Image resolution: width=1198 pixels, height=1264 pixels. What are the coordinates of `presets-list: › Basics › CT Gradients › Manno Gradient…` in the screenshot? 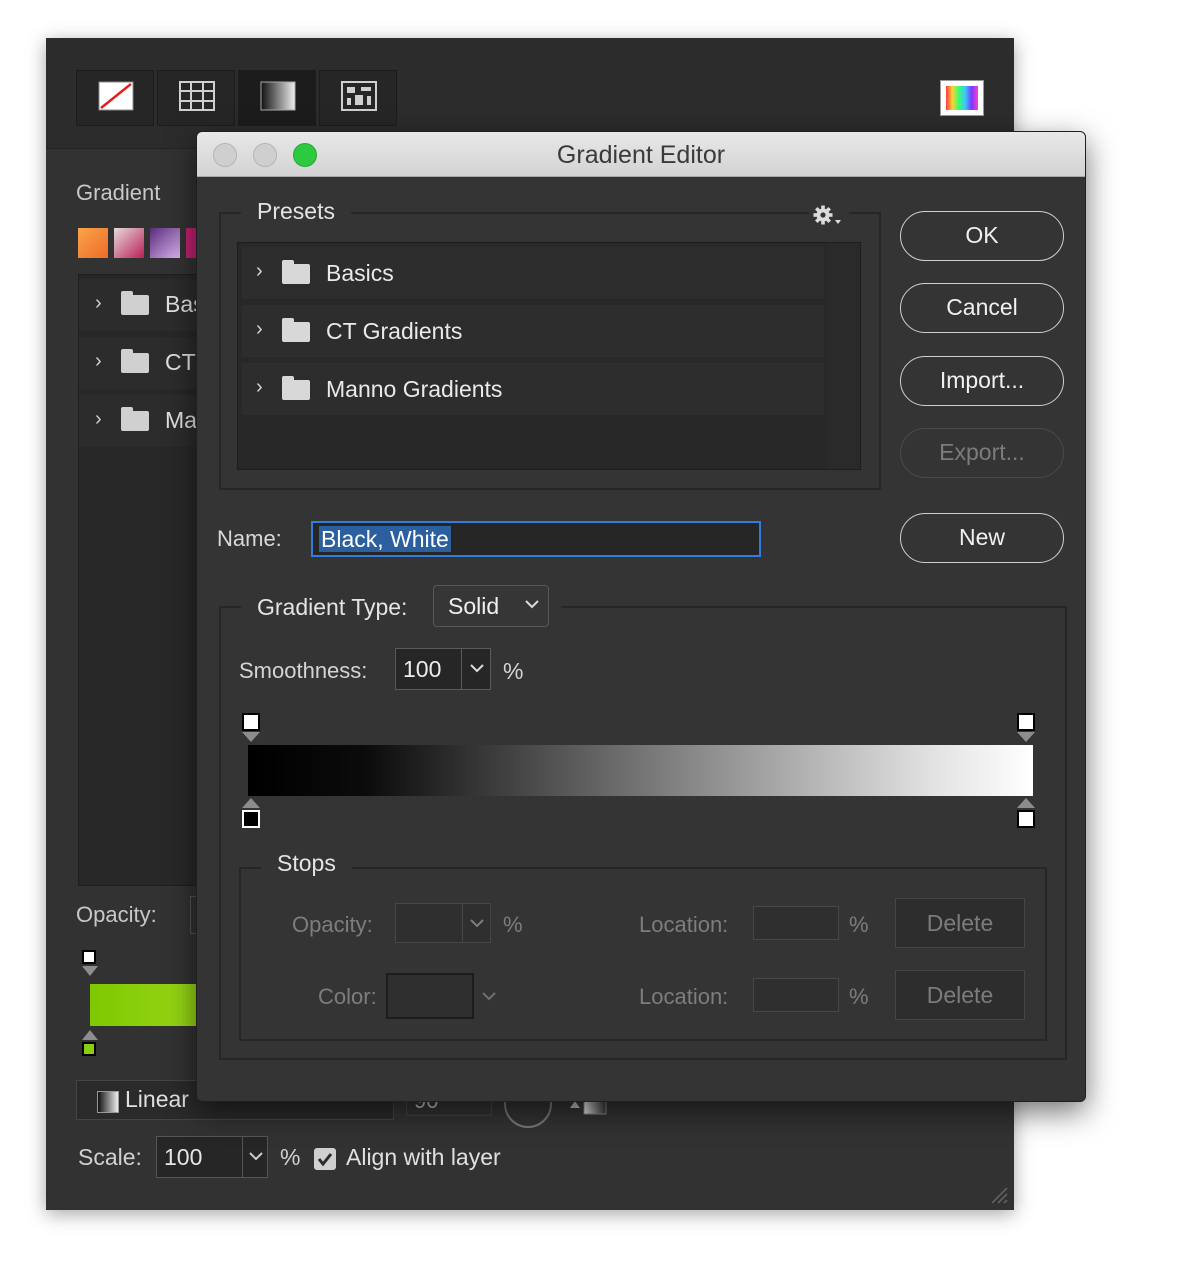 It's located at (549, 356).